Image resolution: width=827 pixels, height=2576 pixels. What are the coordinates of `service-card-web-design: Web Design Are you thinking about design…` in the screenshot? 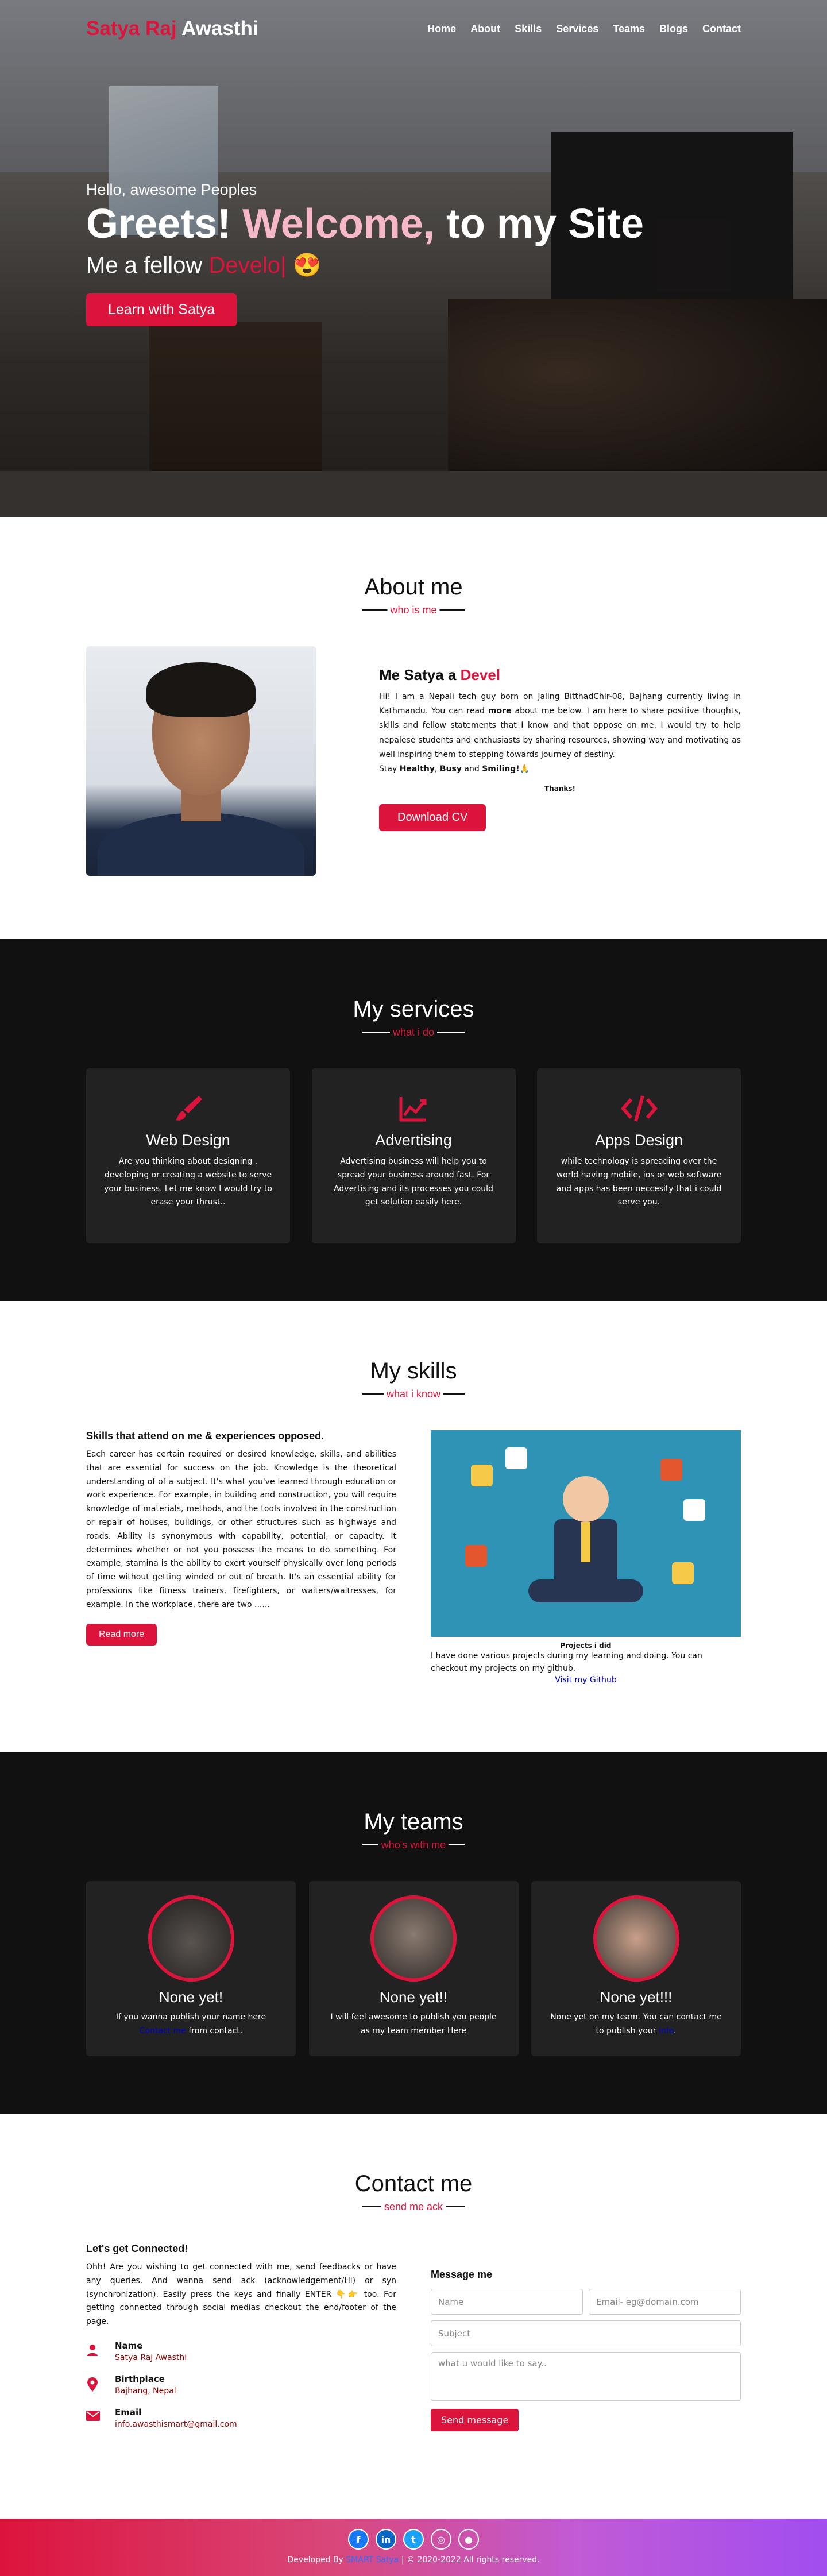 It's located at (188, 1155).